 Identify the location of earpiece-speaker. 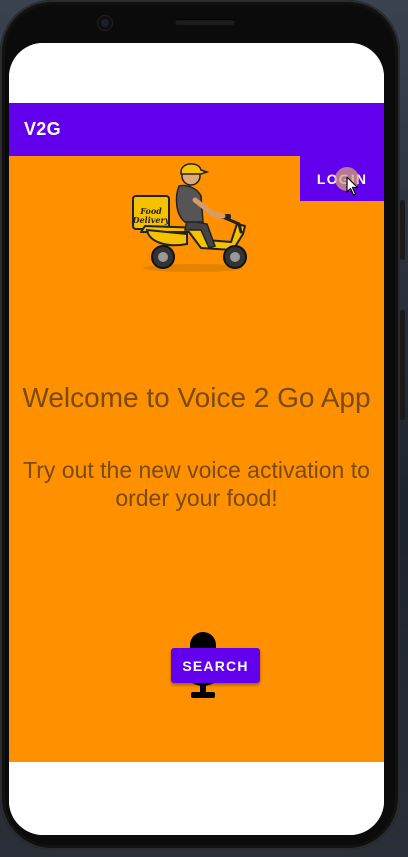
(205, 22).